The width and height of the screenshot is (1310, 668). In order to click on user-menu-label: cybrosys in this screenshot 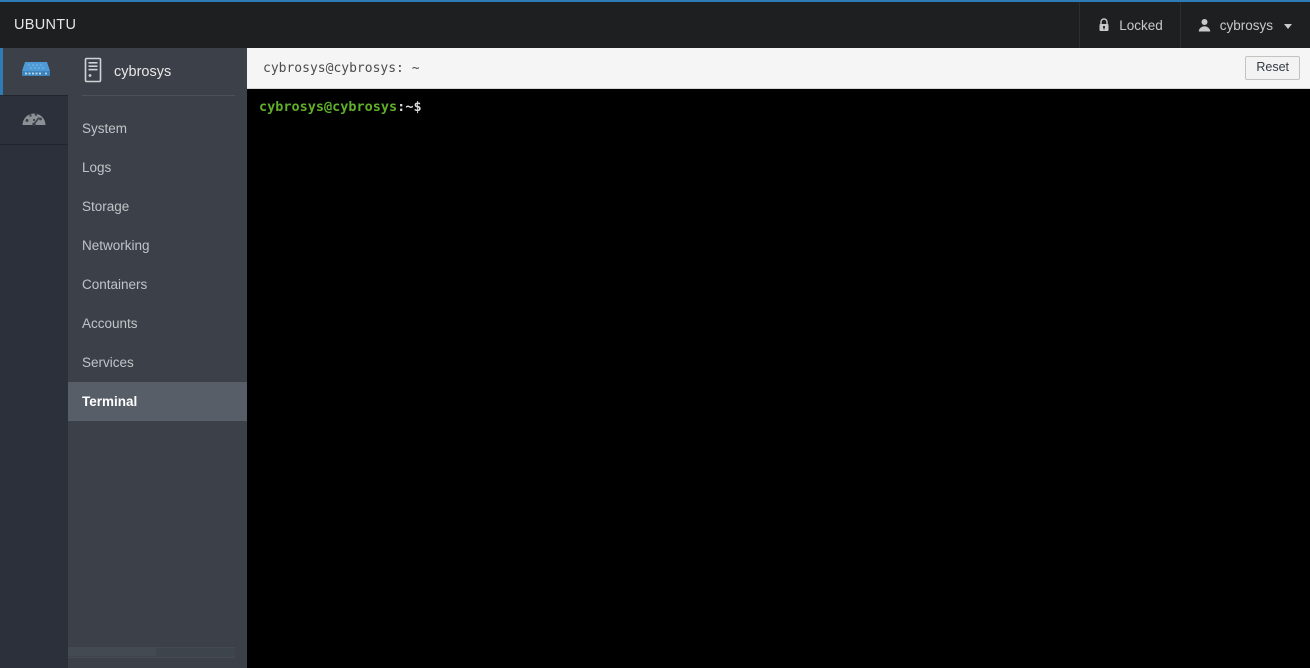, I will do `click(1246, 25)`.